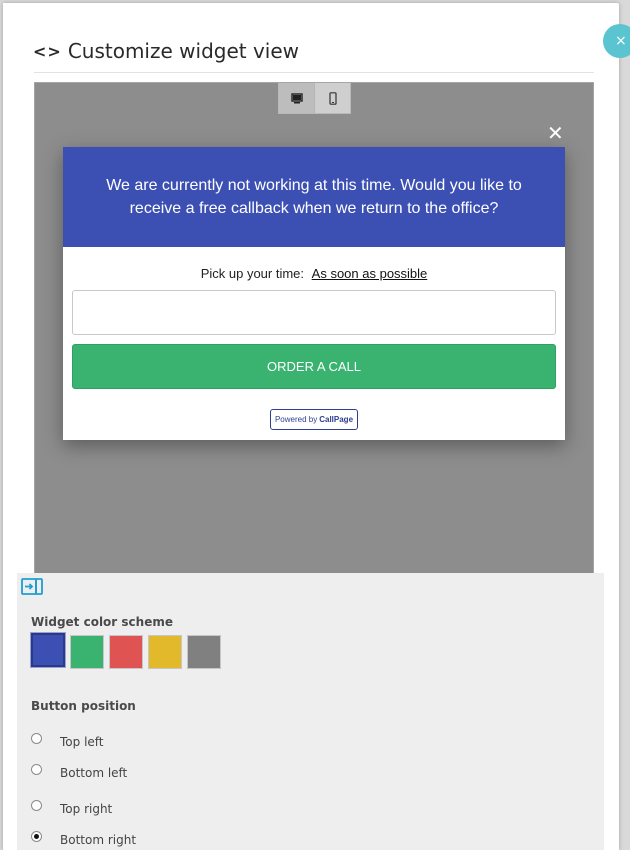  What do you see at coordinates (296, 419) in the screenshot?
I see `powered-prefix: Powered by` at bounding box center [296, 419].